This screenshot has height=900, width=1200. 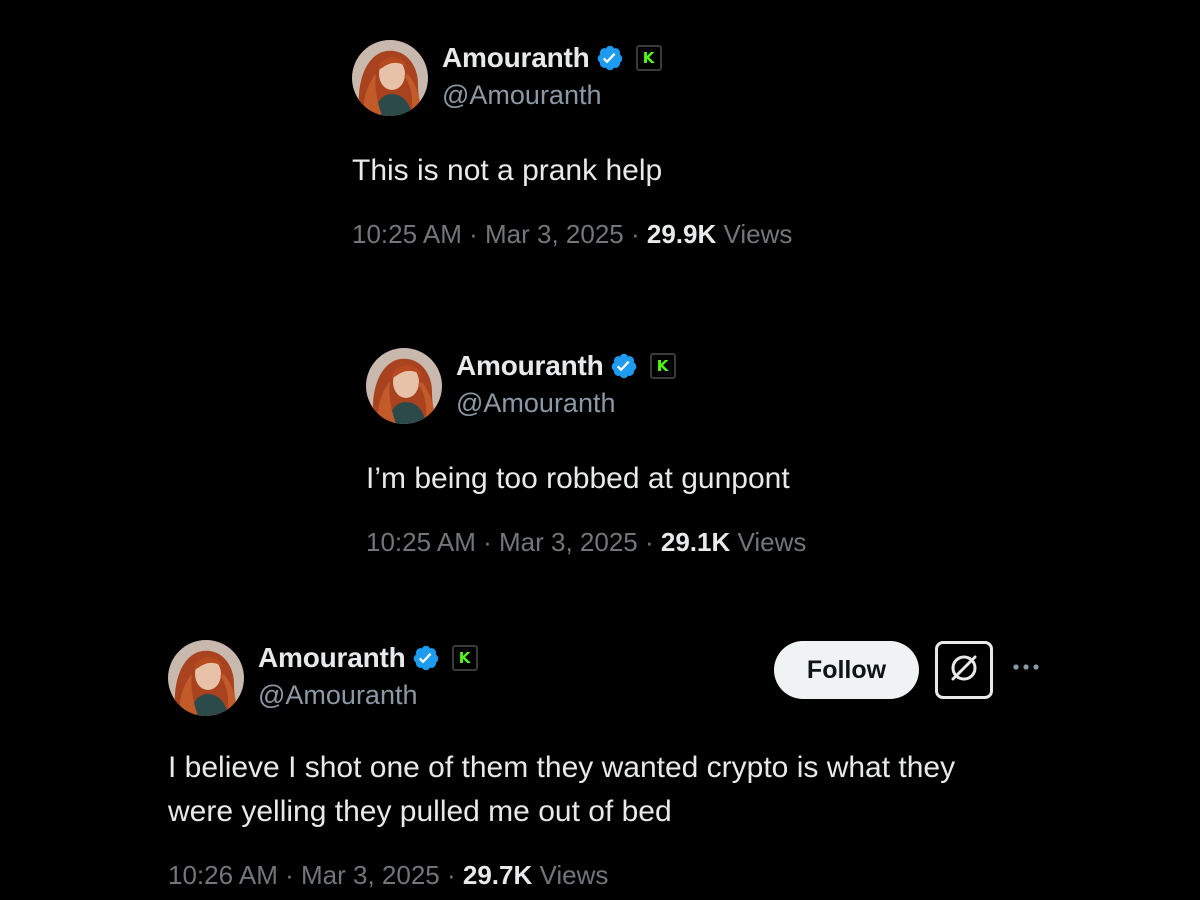 What do you see at coordinates (223, 875) in the screenshot?
I see `tweet-time: 10:26 AM` at bounding box center [223, 875].